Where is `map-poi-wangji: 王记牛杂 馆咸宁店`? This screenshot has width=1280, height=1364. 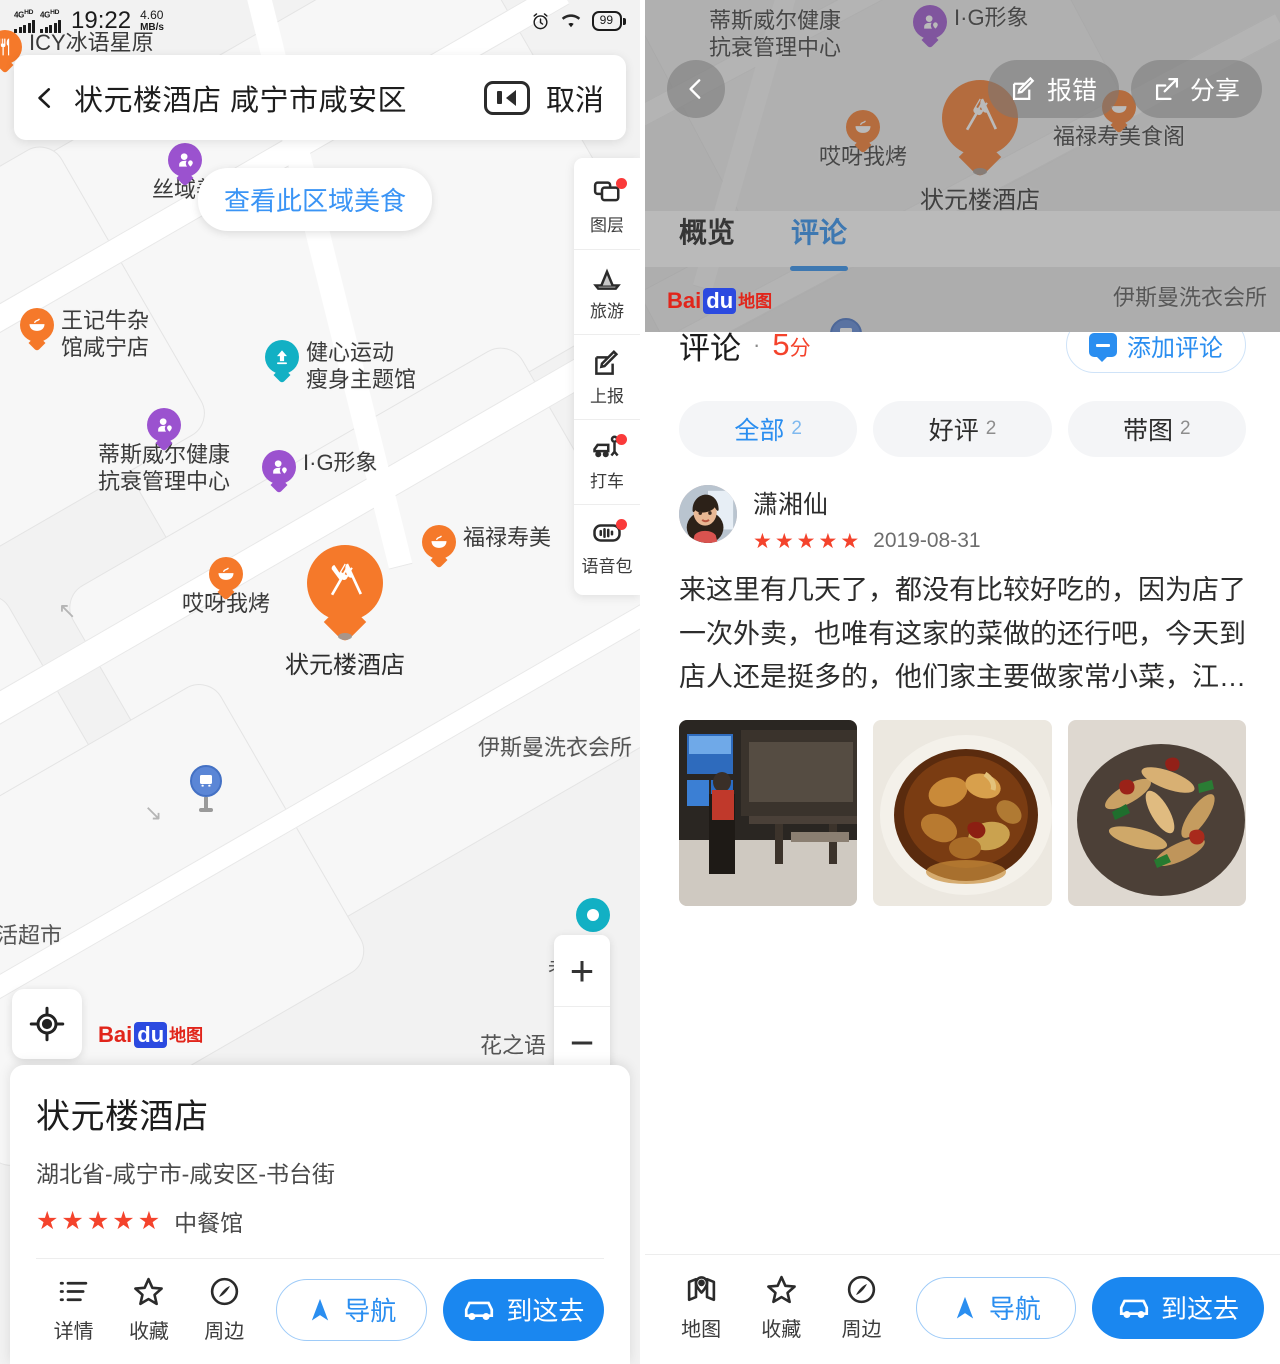 map-poi-wangji: 王记牛杂 馆咸宁店 is located at coordinates (84, 335).